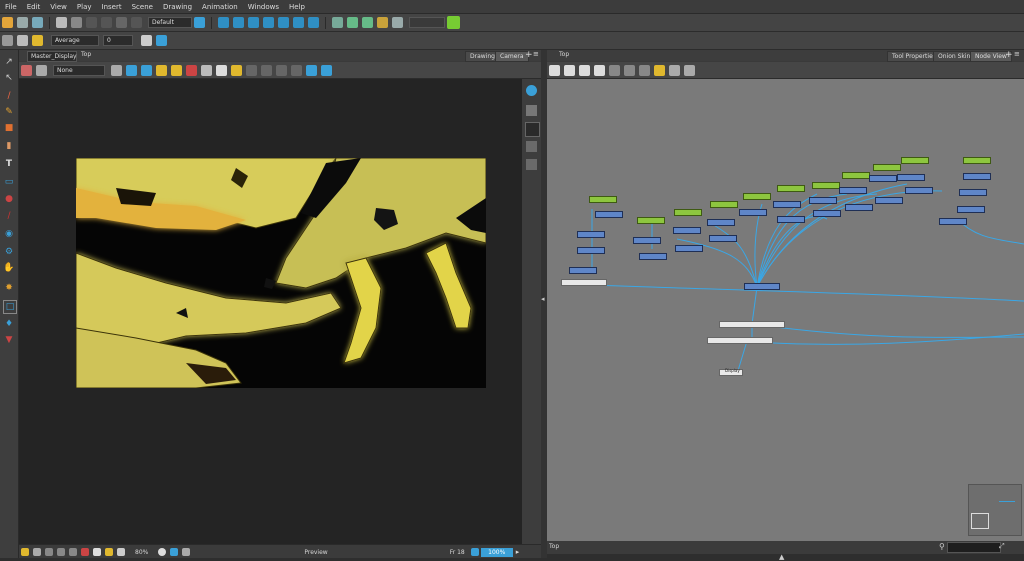 This screenshot has height=561, width=1024. I want to click on node-breadcrumb: Top, so click(564, 54).